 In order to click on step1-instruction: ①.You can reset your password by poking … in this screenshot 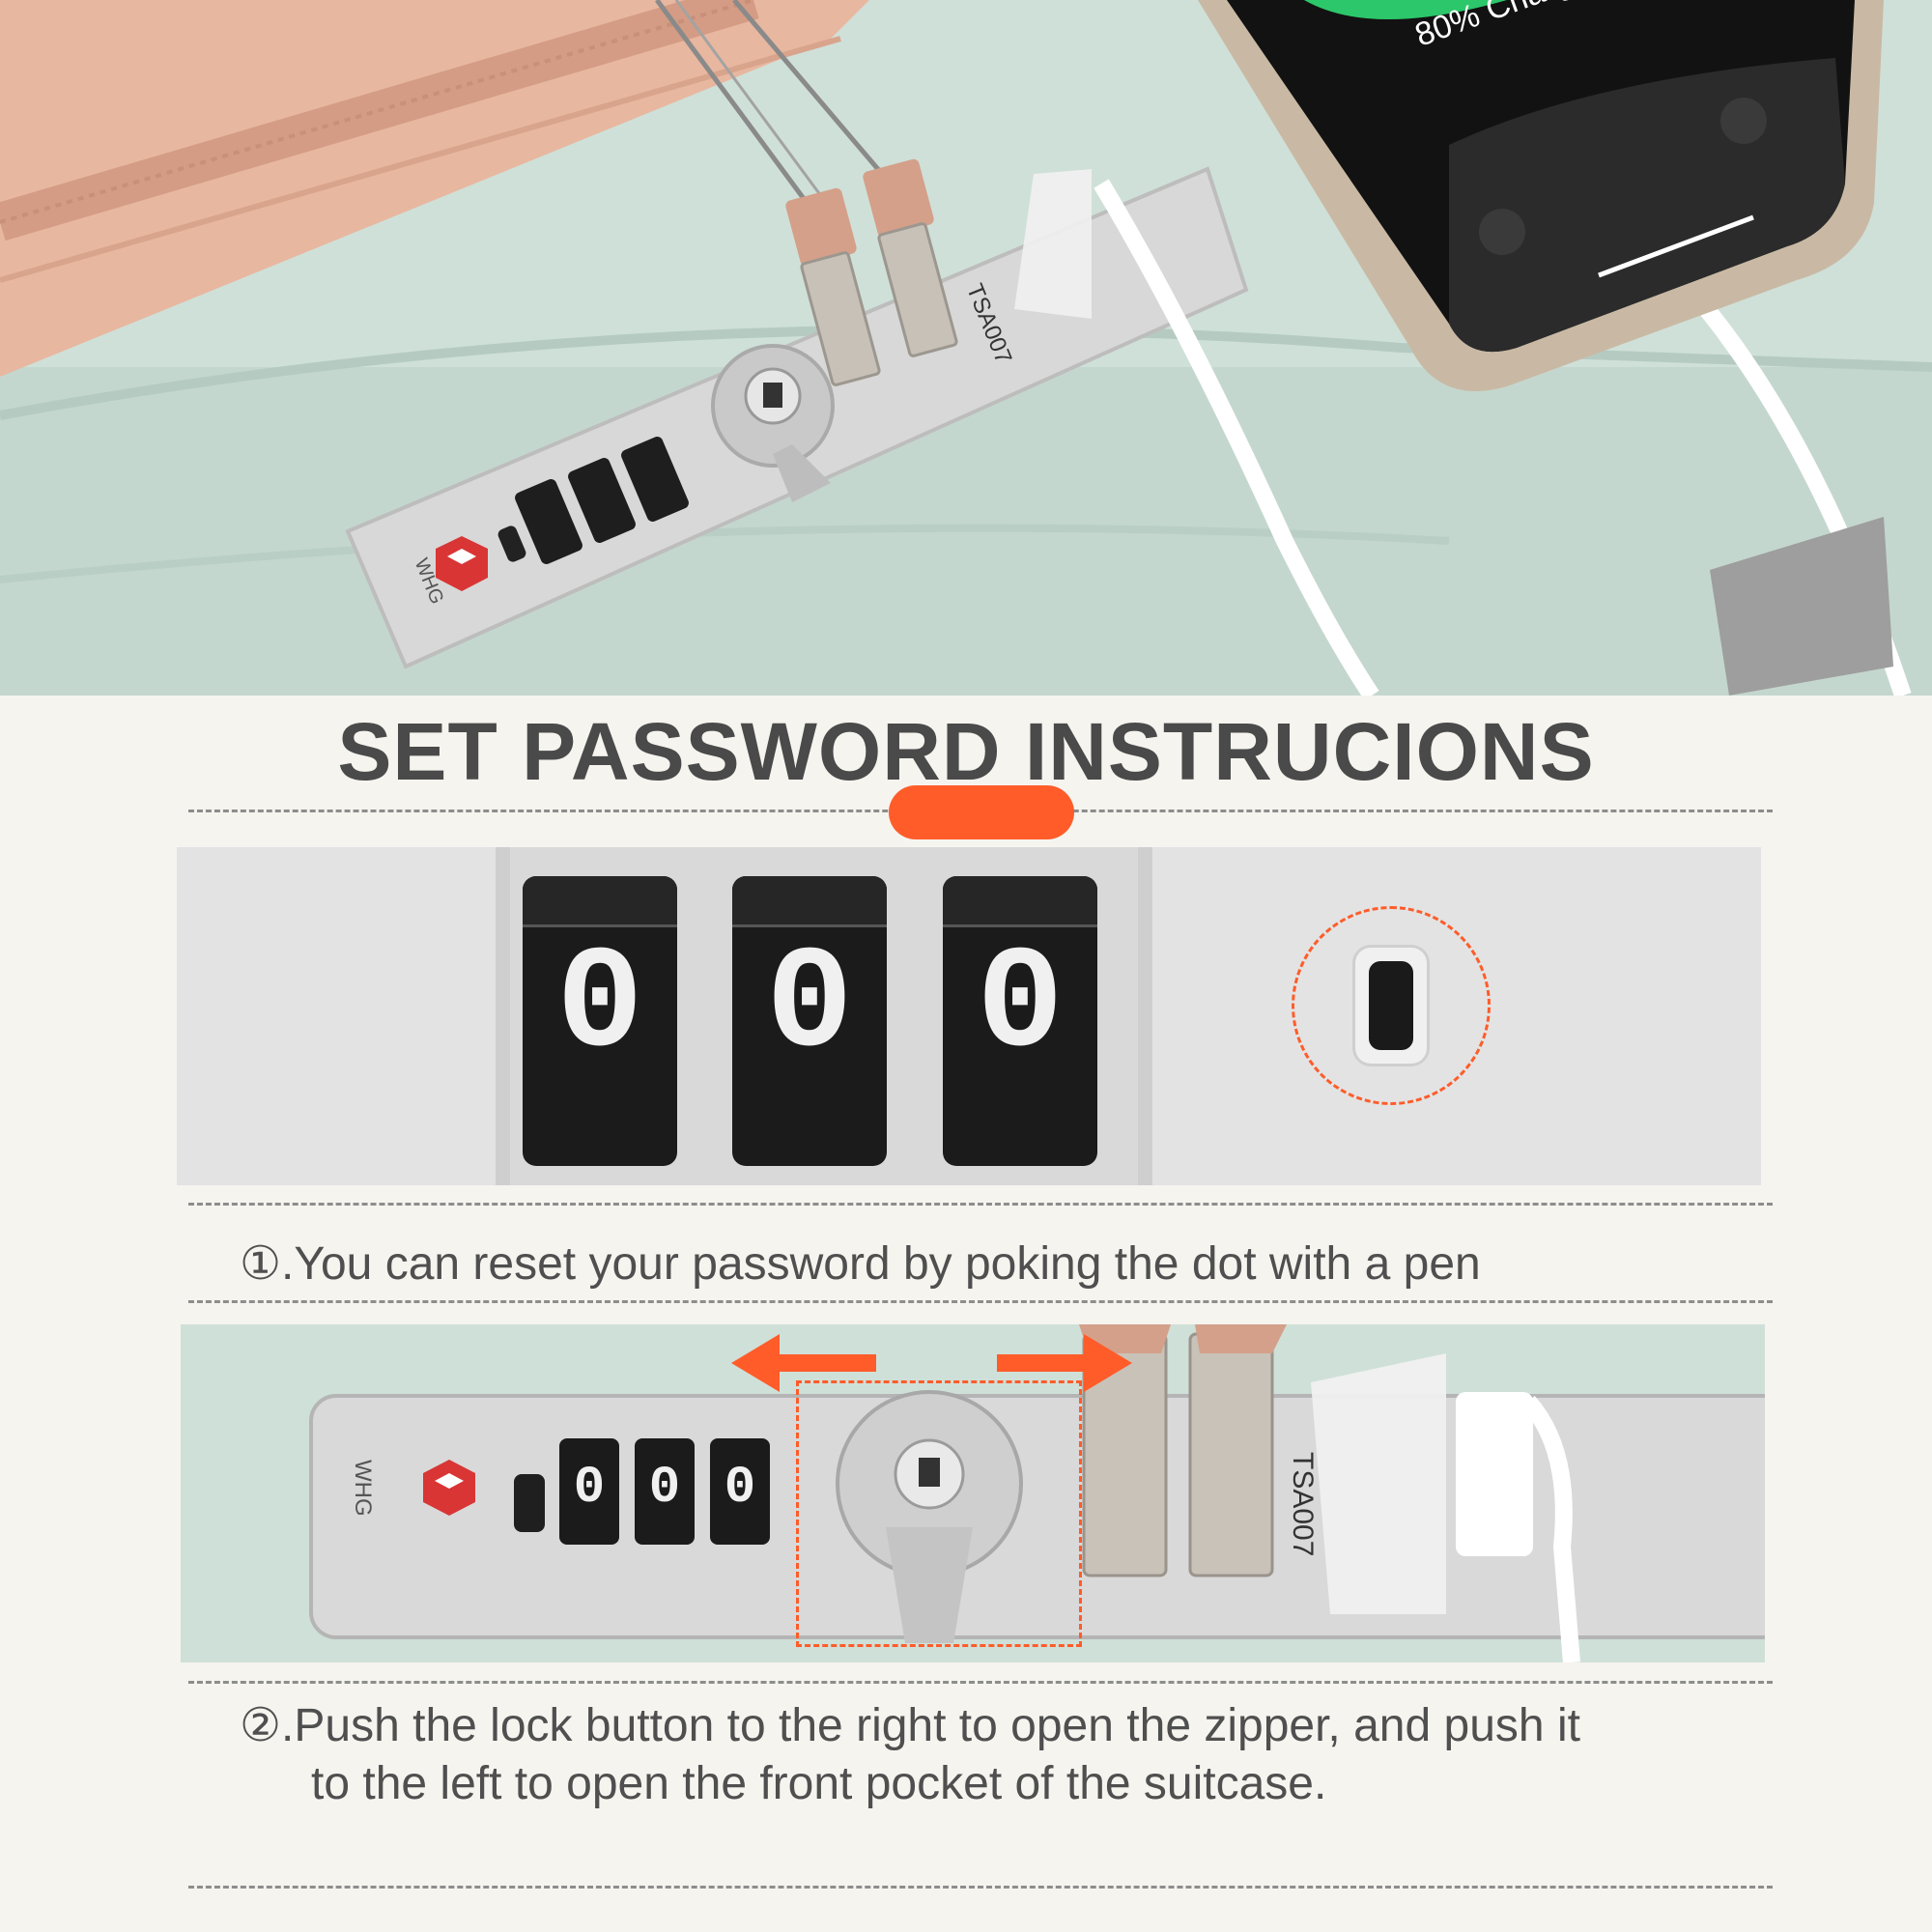, I will do `click(1032, 1264)`.